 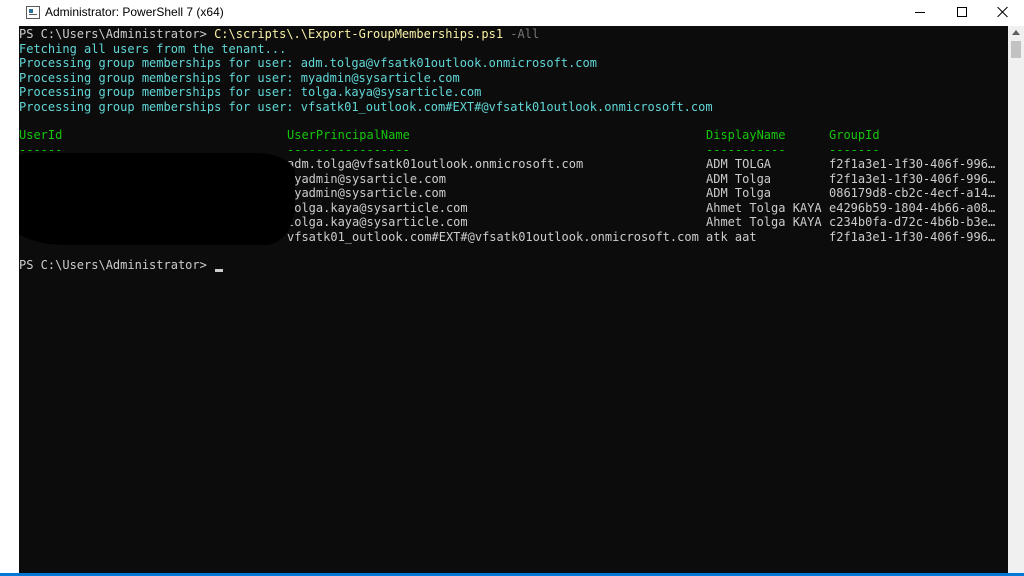 What do you see at coordinates (746, 135) in the screenshot?
I see `column-header-displayname: DisplayName` at bounding box center [746, 135].